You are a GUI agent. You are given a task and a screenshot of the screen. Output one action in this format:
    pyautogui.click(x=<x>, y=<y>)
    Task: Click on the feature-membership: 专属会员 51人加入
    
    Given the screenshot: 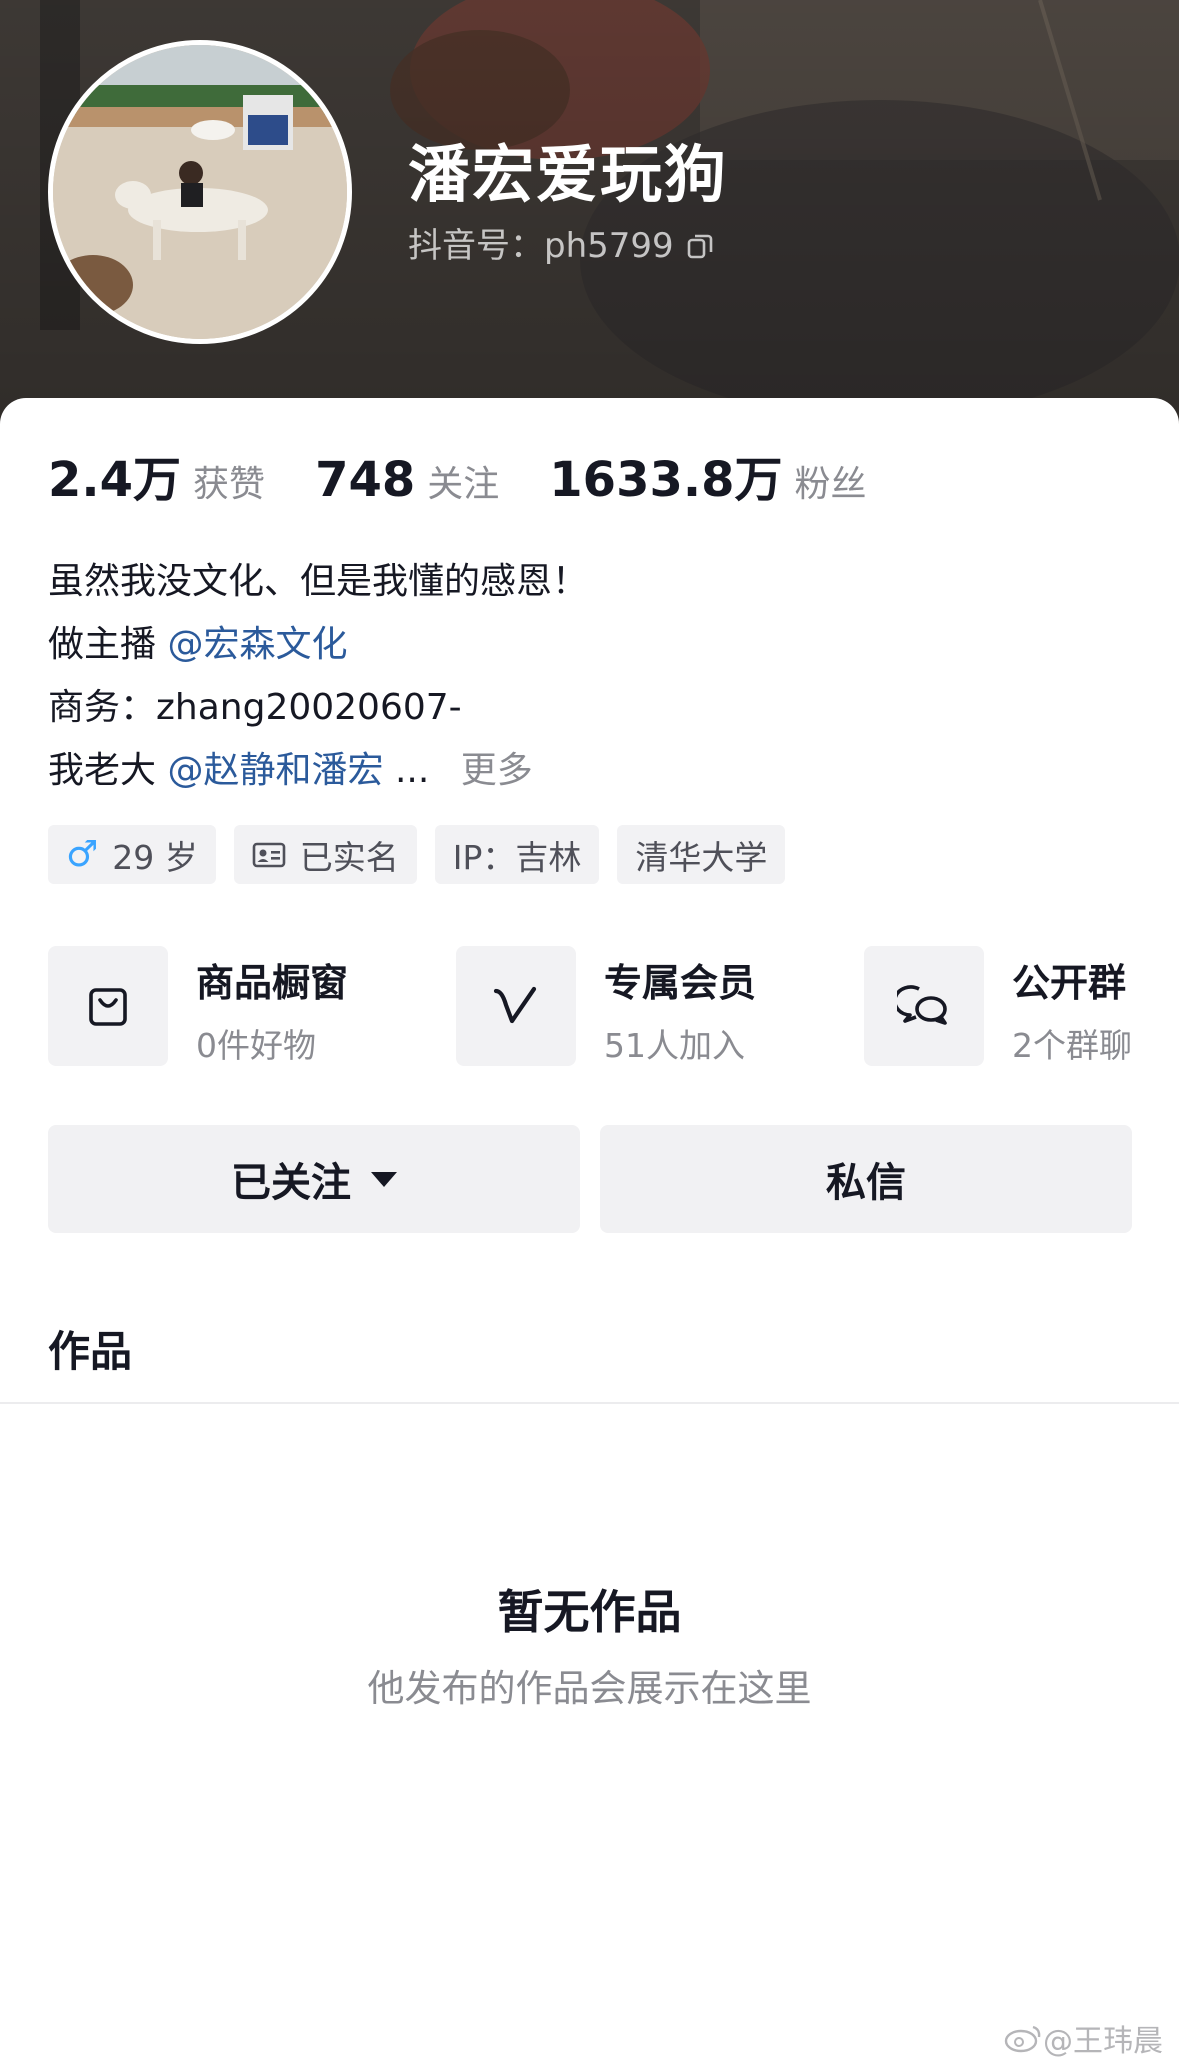 What is the action you would take?
    pyautogui.click(x=606, y=1006)
    